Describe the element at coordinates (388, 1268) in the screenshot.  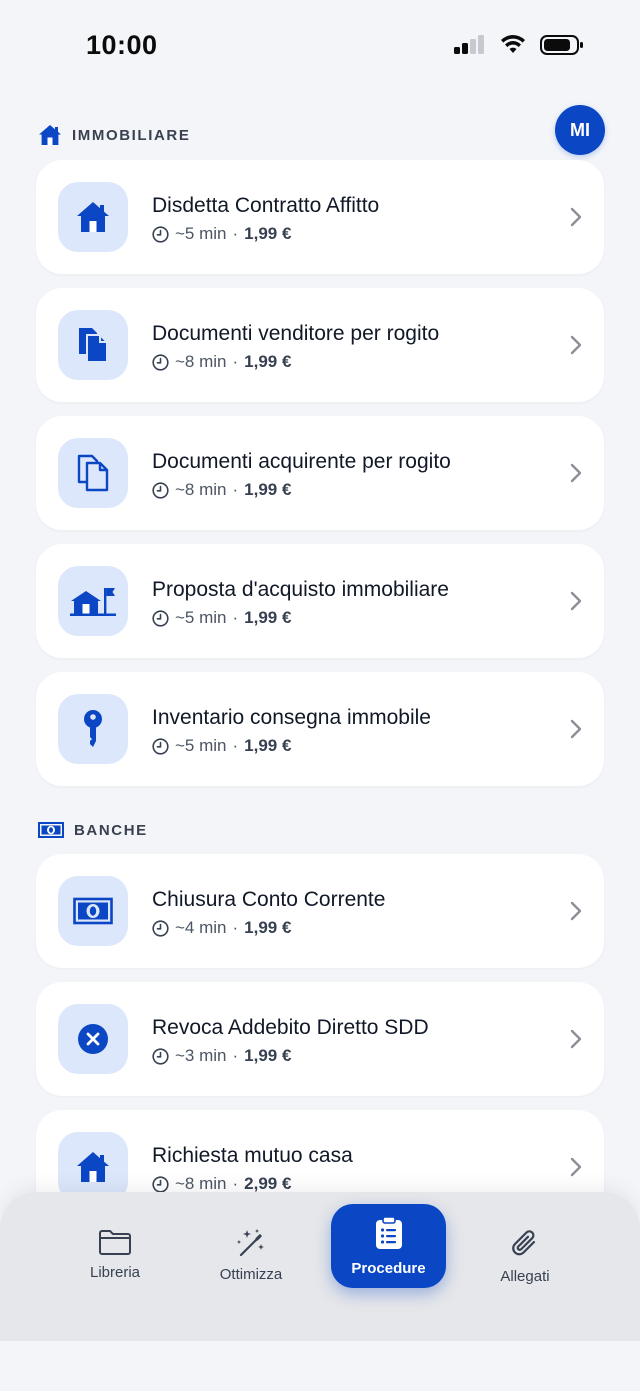
I see `tab-label: Procedure` at that location.